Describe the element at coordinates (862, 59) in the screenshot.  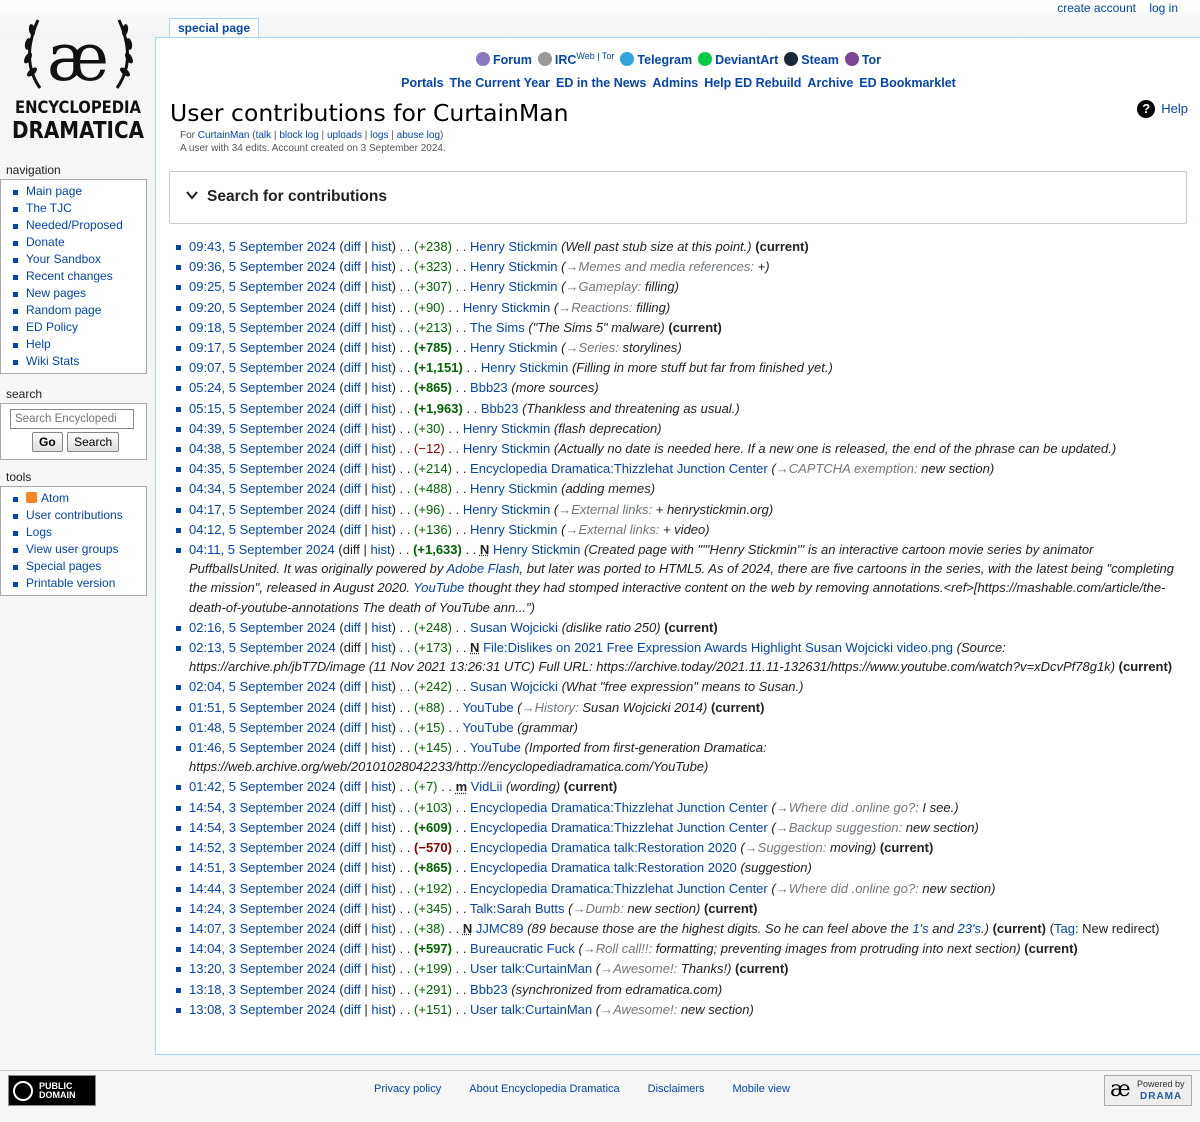
I see `notice-link-tor: Tor` at that location.